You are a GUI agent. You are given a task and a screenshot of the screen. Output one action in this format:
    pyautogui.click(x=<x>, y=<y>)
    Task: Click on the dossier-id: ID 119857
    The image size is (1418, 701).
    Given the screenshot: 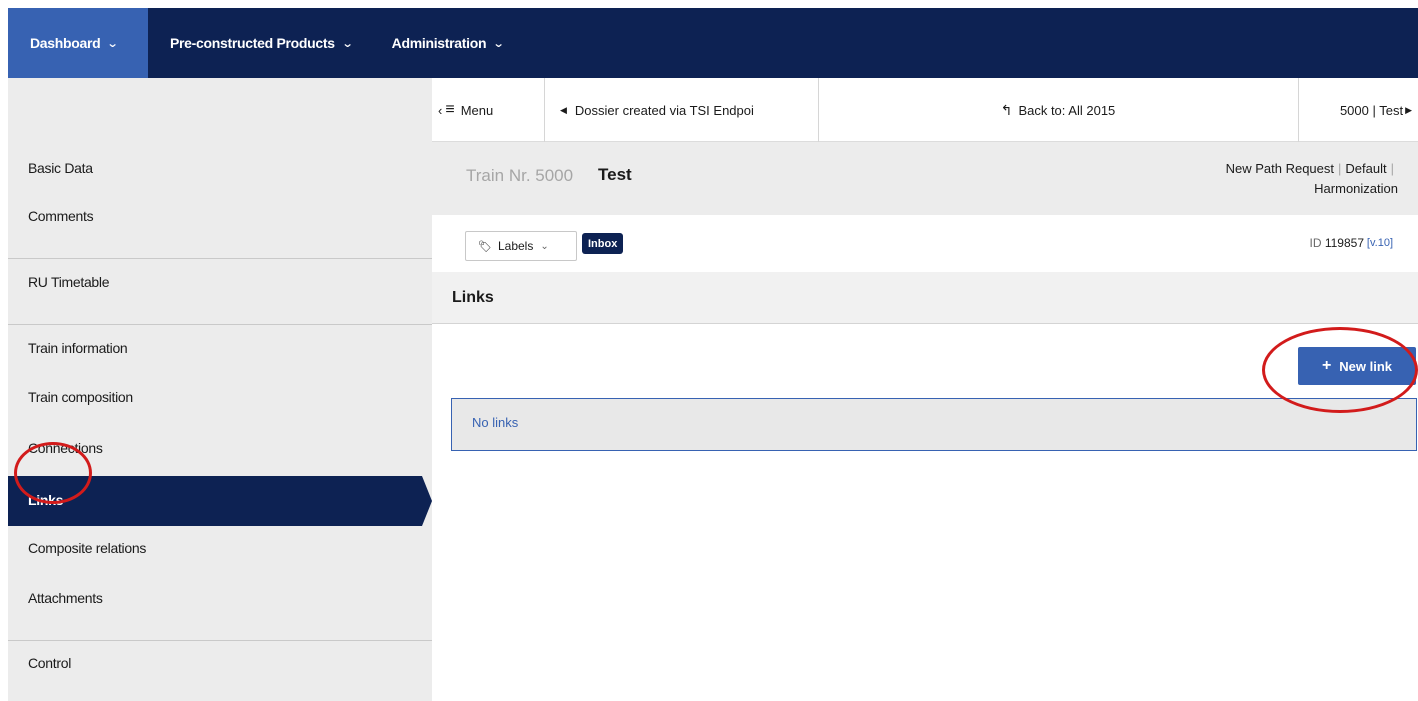 What is the action you would take?
    pyautogui.click(x=1337, y=243)
    